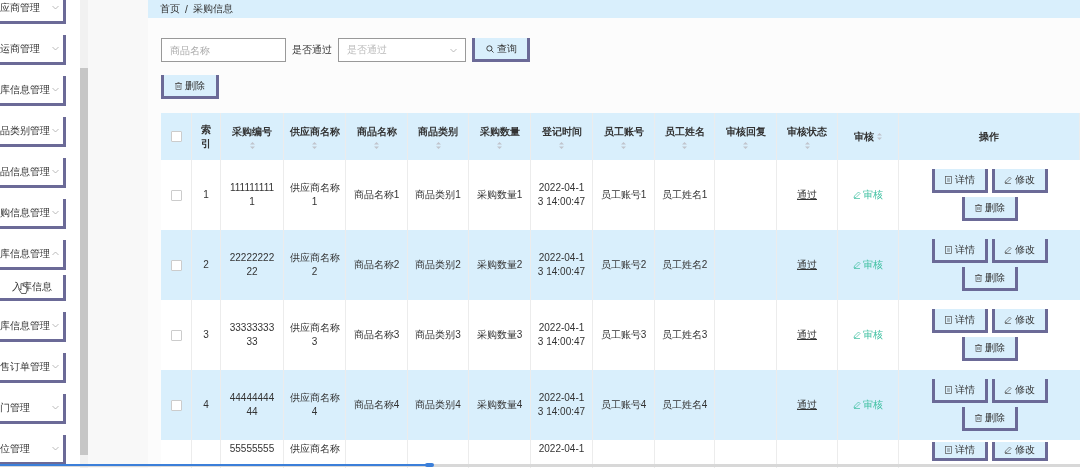 The image size is (1080, 468). Describe the element at coordinates (33, 409) in the screenshot. I see `sidebar-menu-item: 门管理` at that location.